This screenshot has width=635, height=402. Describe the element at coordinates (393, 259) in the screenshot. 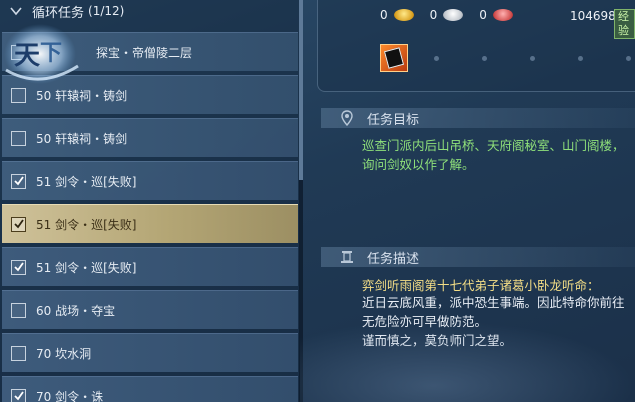

I see `description-section-title: 任务描述` at that location.